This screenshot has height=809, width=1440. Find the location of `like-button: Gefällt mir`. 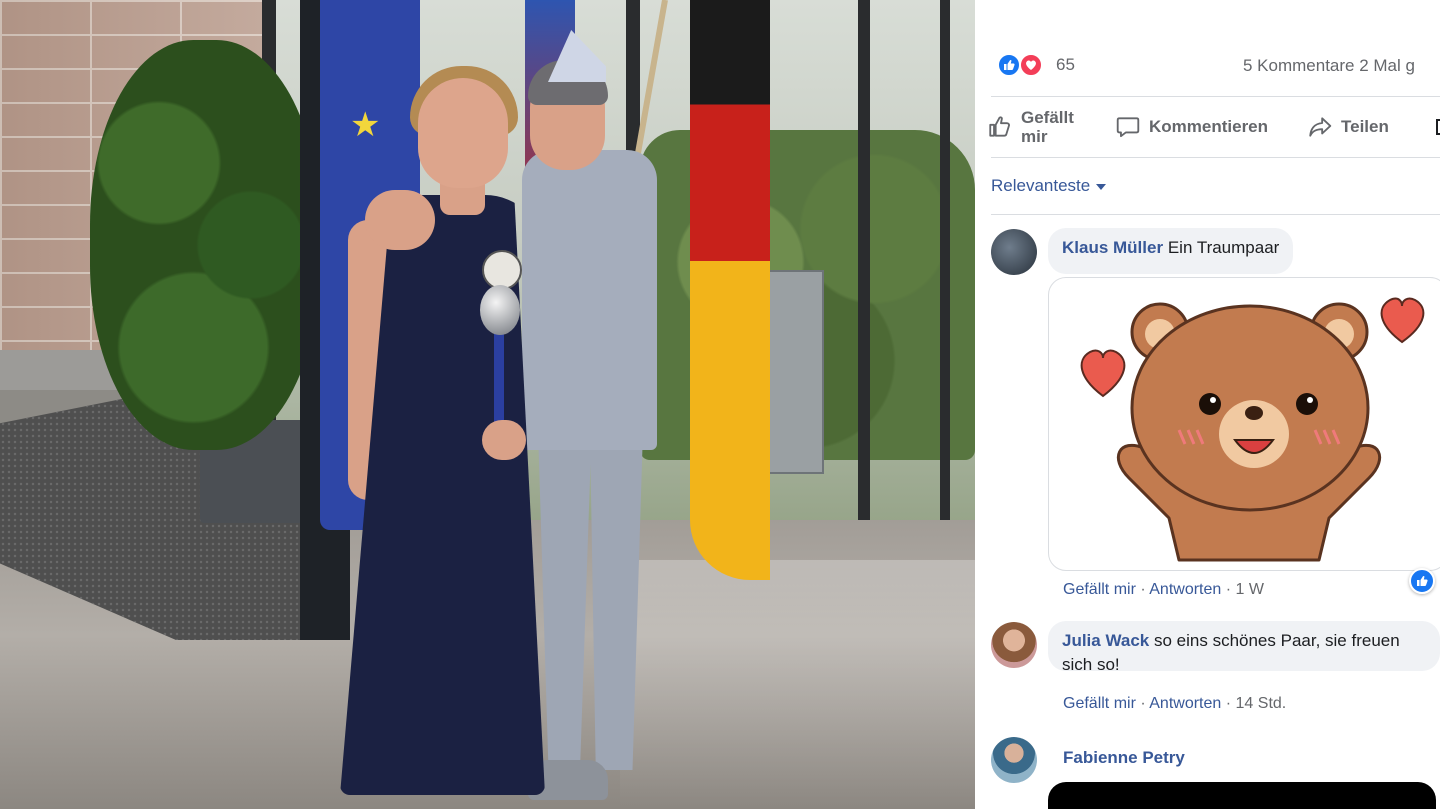

like-button: Gefällt mir is located at coordinates (1036, 127).